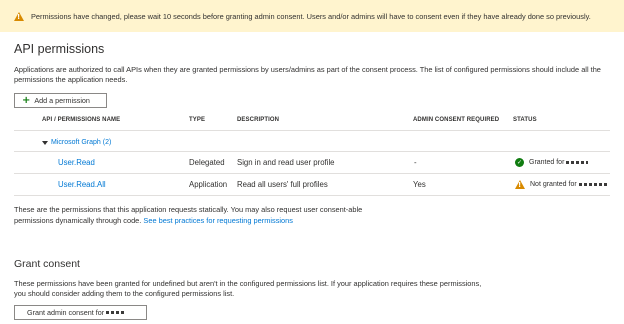 This screenshot has height=324, width=624. What do you see at coordinates (207, 162) in the screenshot?
I see `permission-type: Delegated` at bounding box center [207, 162].